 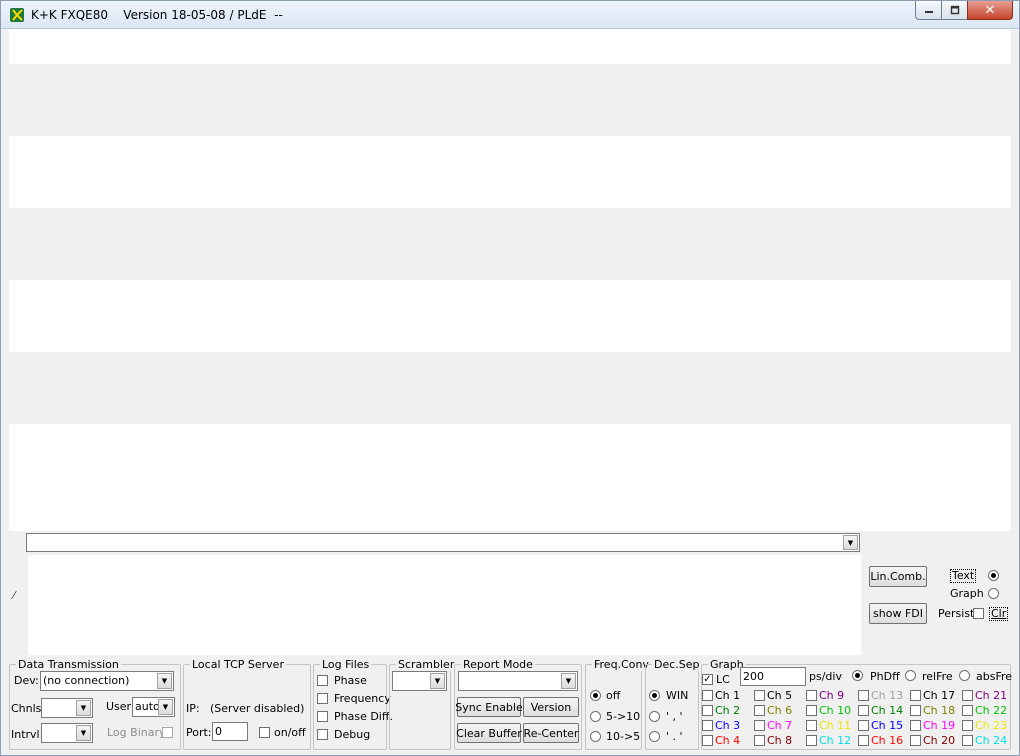 I want to click on freq-conv-10to5-radio, so click(x=595, y=736).